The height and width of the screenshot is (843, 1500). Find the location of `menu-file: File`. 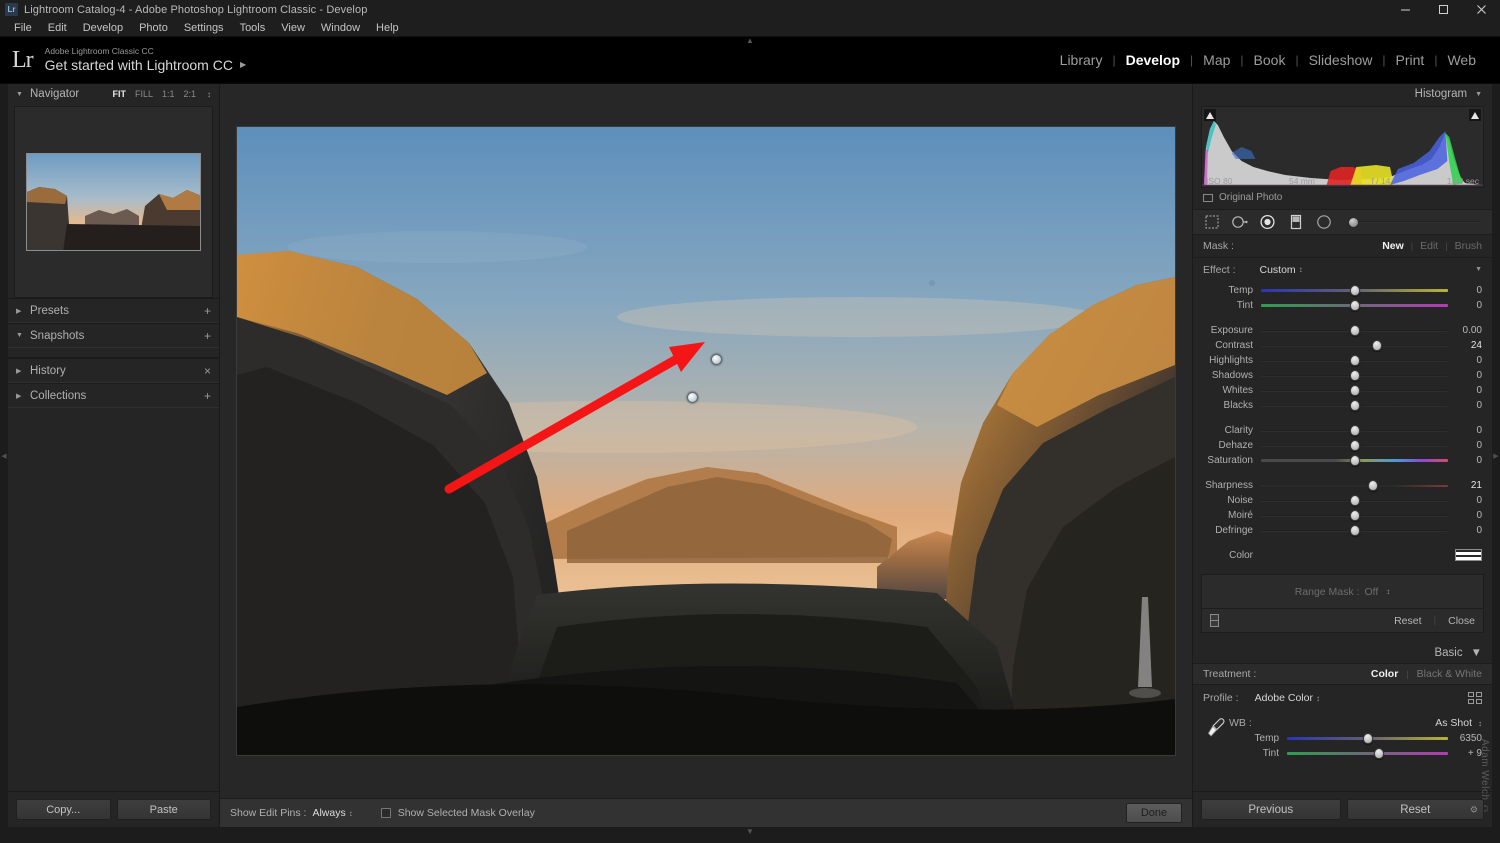

menu-file: File is located at coordinates (23, 28).